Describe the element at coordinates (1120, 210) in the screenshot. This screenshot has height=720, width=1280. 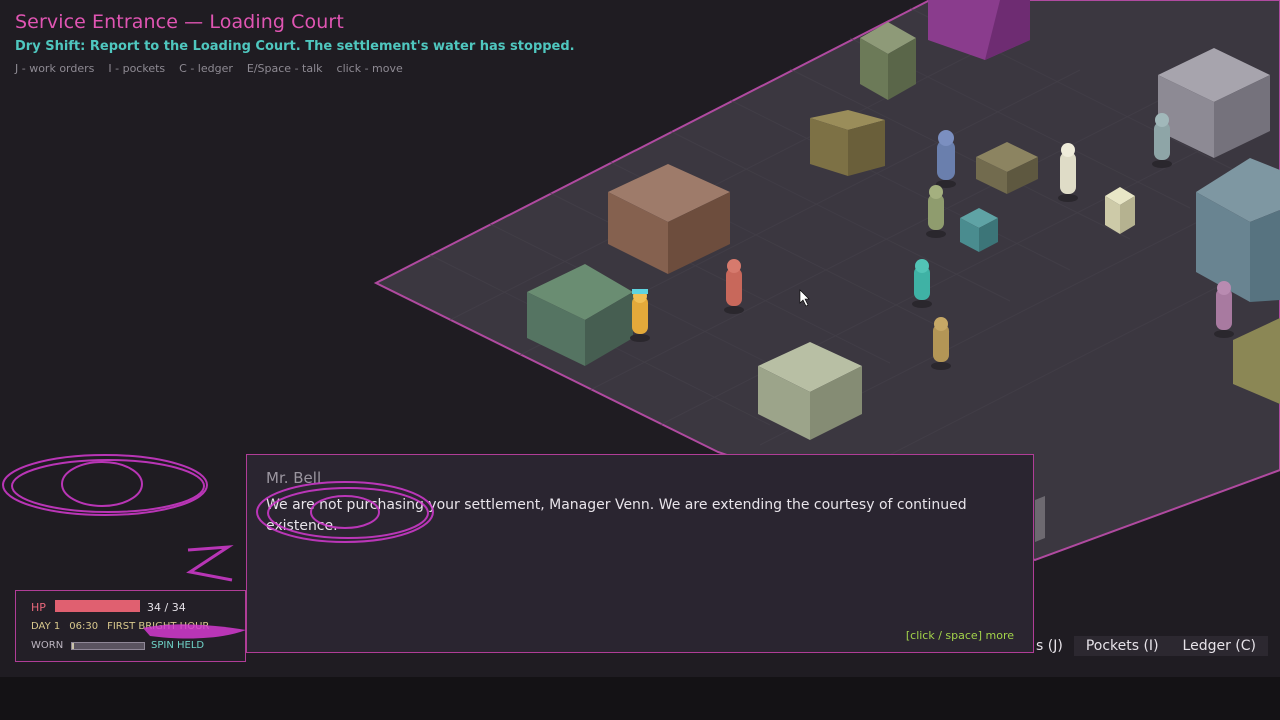
I see `cream-cube` at that location.